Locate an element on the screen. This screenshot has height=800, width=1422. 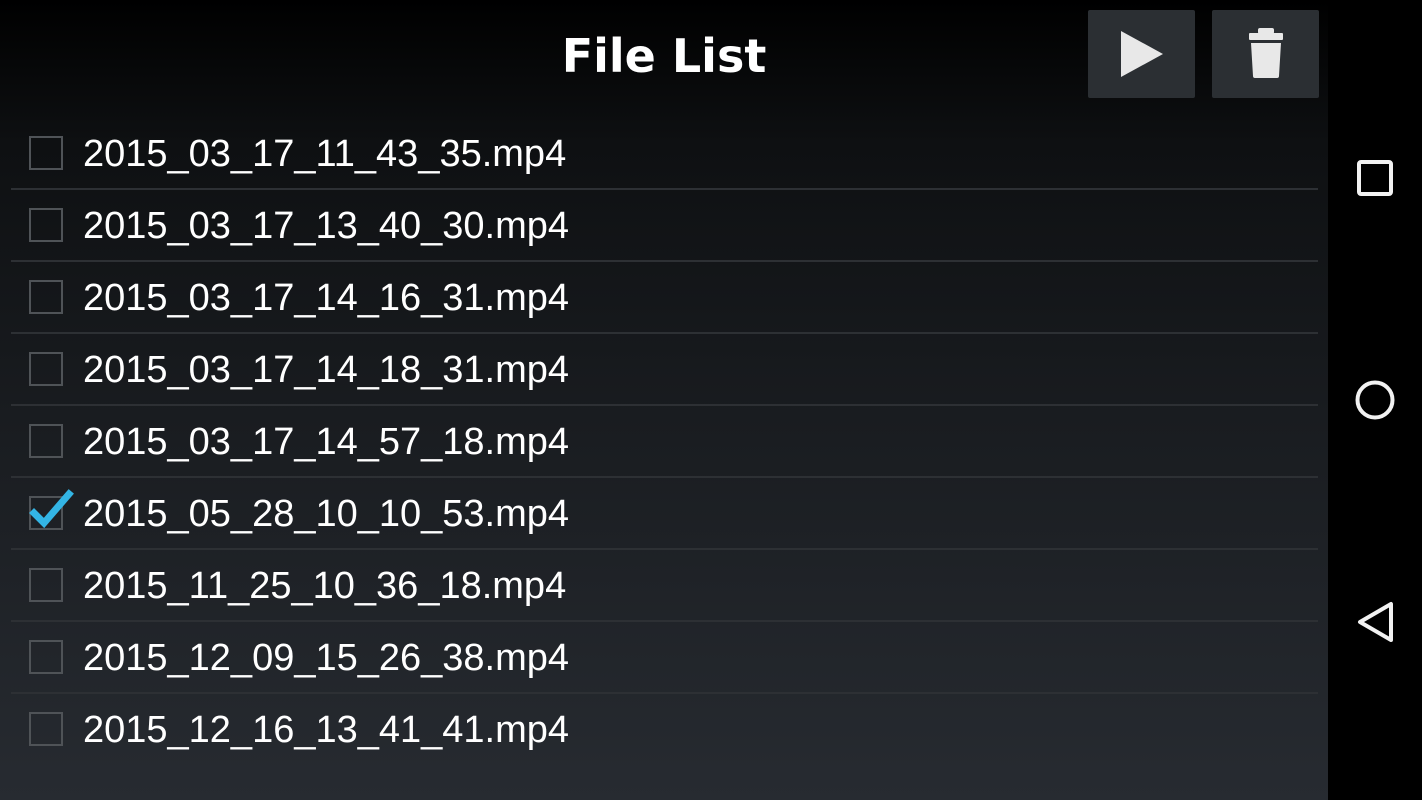
file-name: 2015_03_17_11_43_35.mp4 is located at coordinates (325, 154).